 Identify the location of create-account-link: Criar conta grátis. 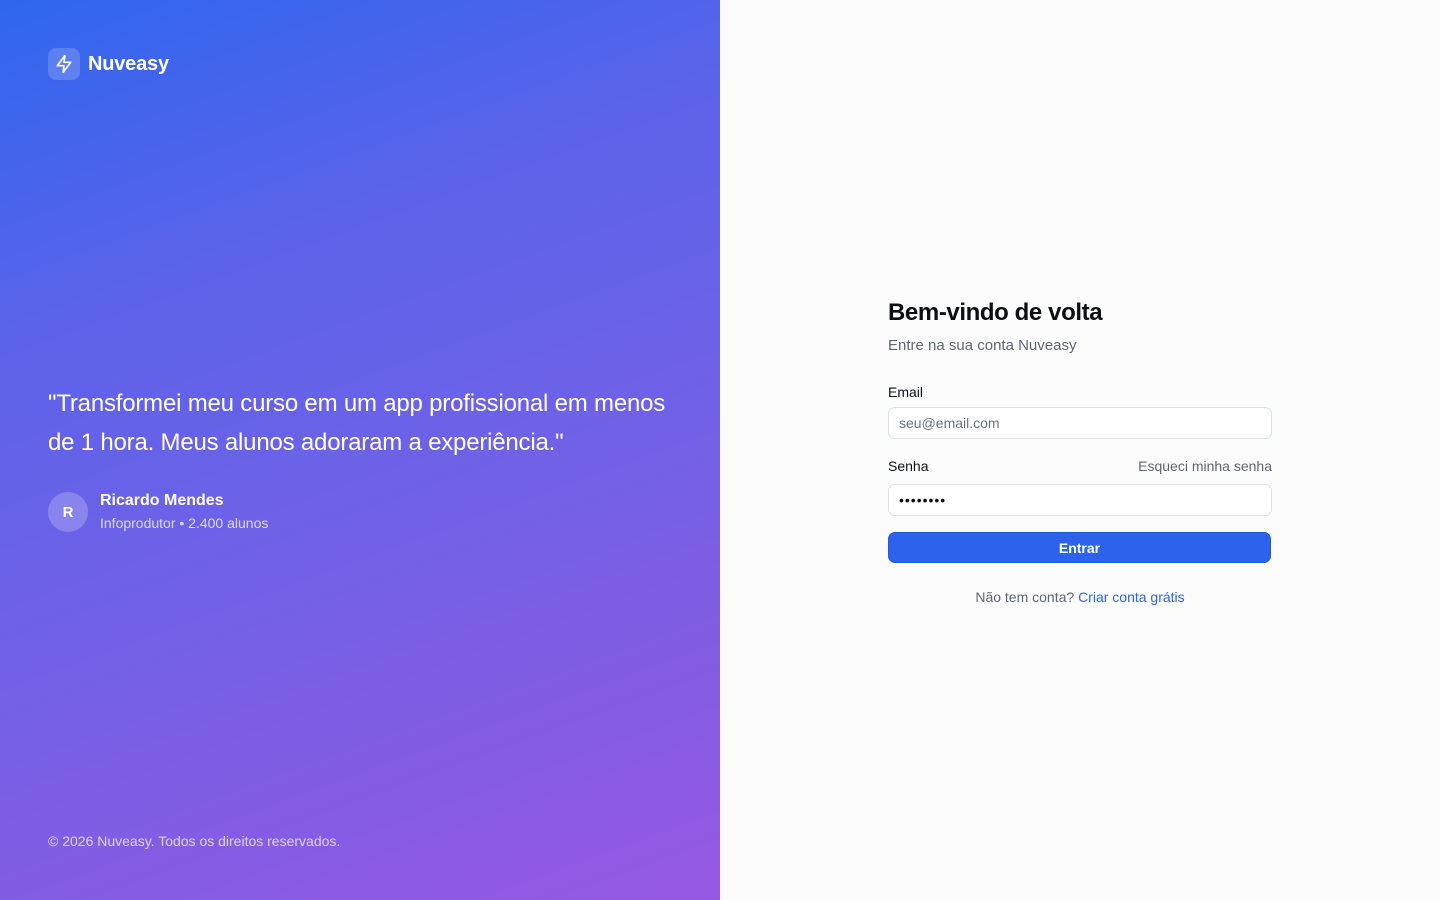
(1131, 597).